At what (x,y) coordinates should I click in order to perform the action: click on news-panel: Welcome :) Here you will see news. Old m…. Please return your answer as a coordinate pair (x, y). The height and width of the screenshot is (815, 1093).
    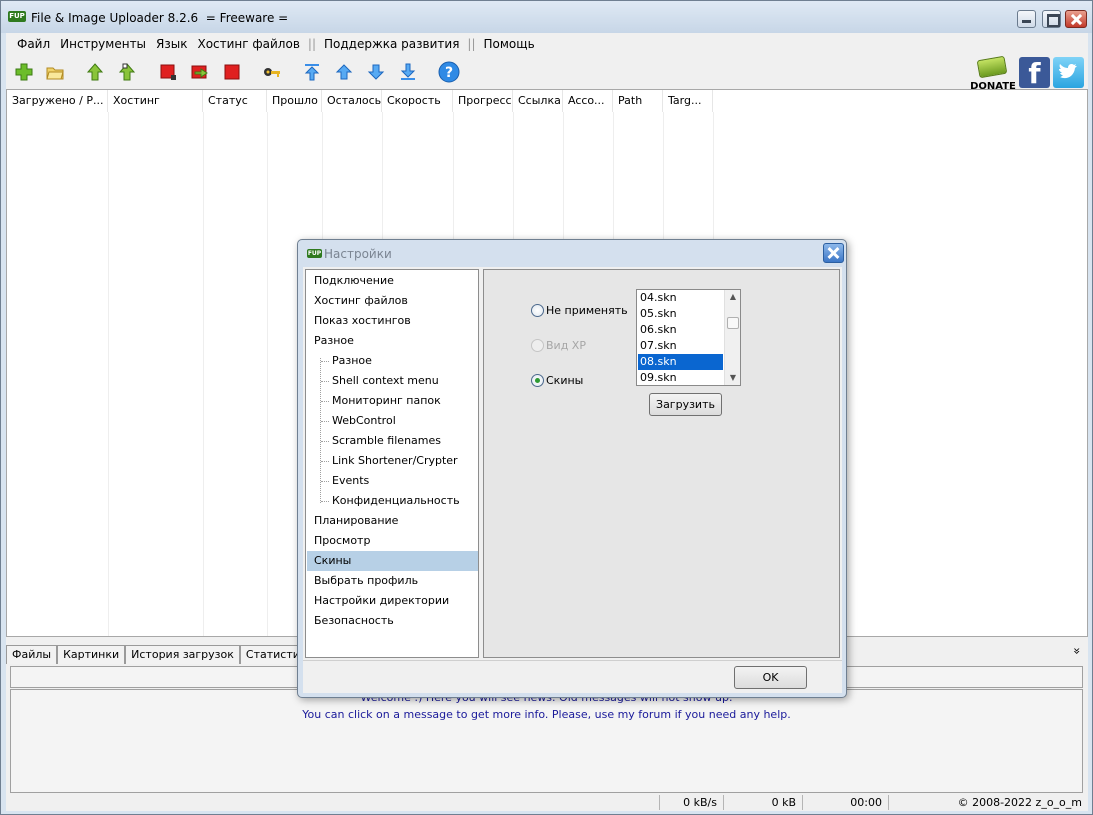
    Looking at the image, I should click on (546, 741).